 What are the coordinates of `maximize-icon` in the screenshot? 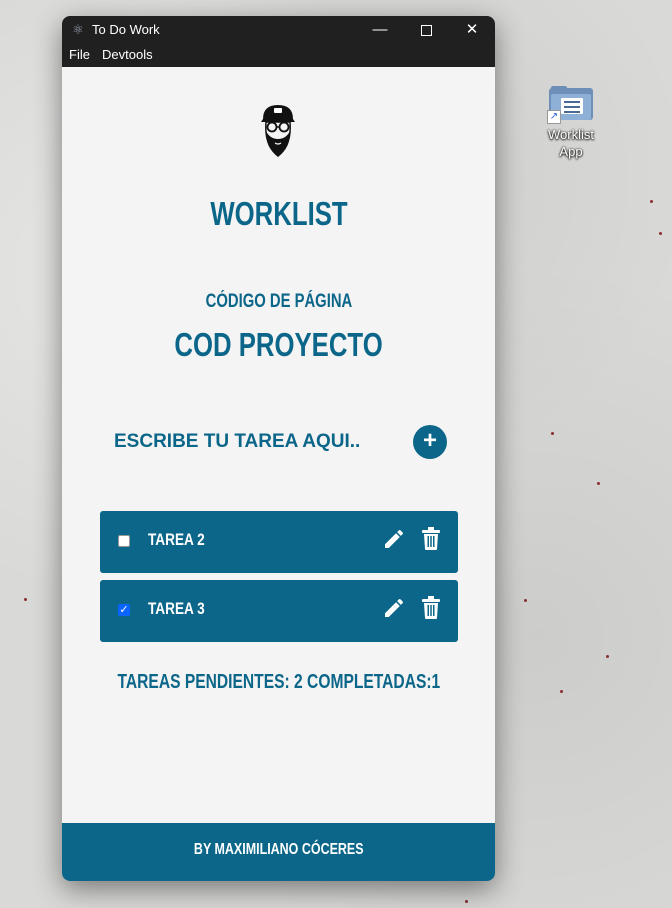 It's located at (426, 30).